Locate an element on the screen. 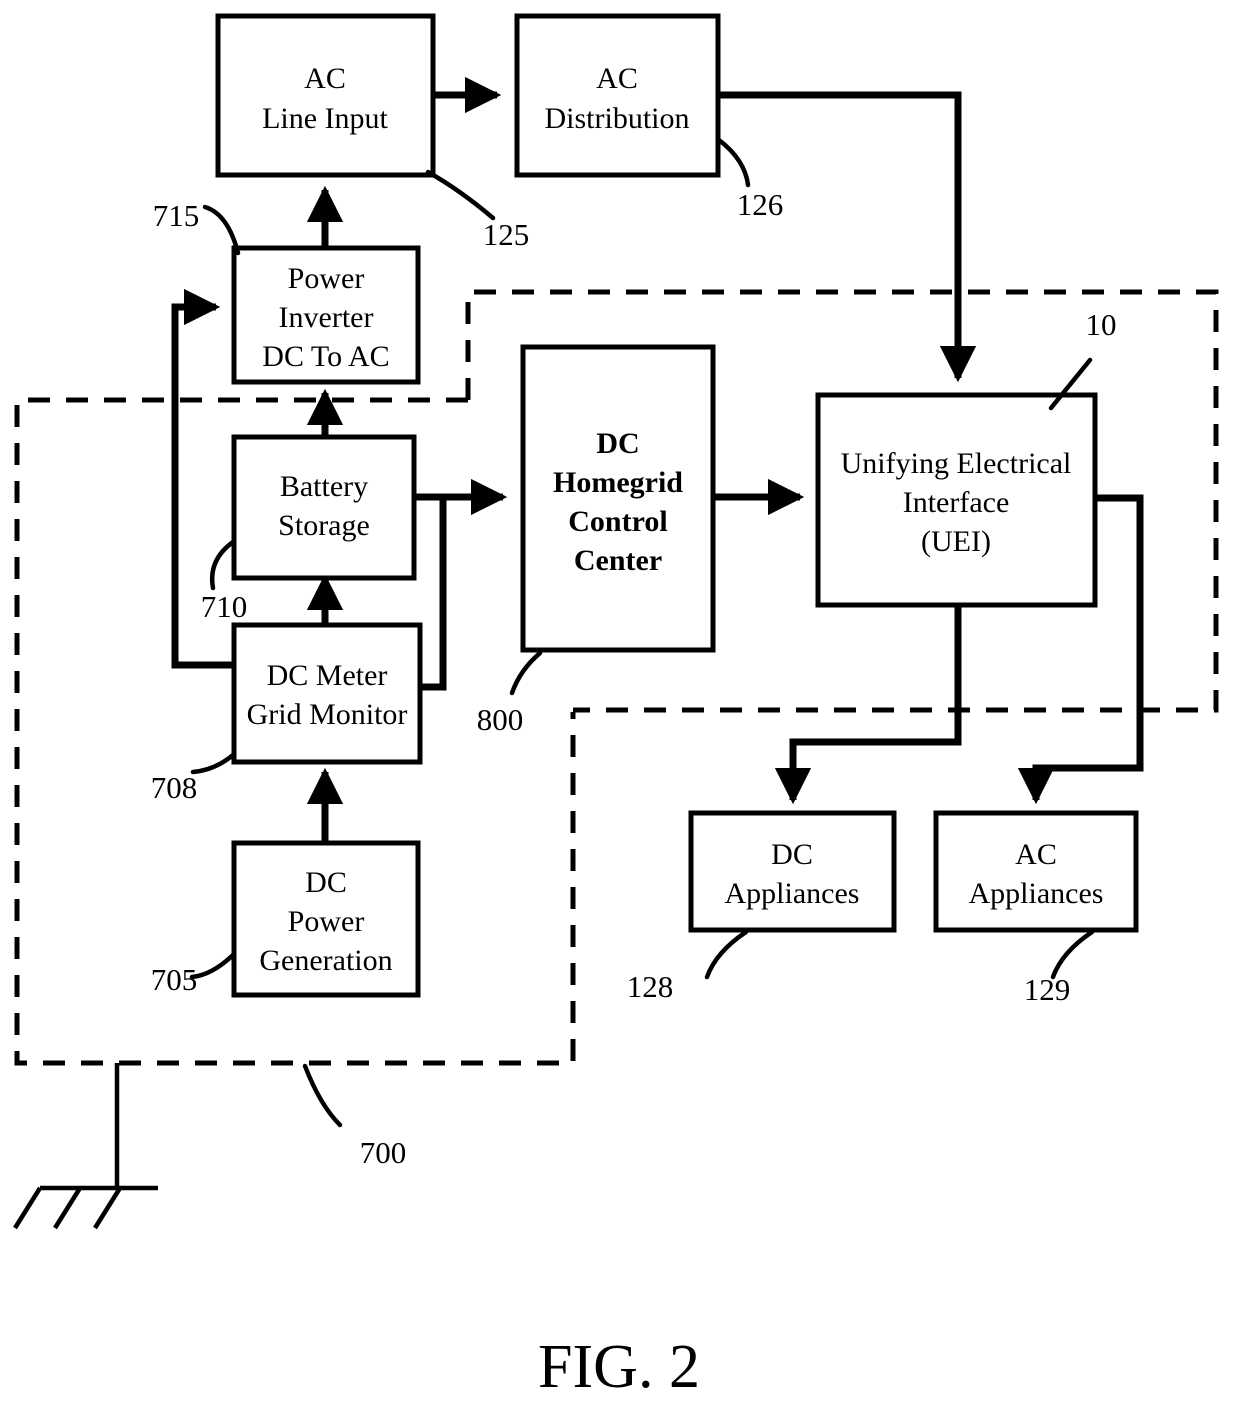 This screenshot has height=1407, width=1240. reference-10-label: 10 is located at coordinates (1101, 324).